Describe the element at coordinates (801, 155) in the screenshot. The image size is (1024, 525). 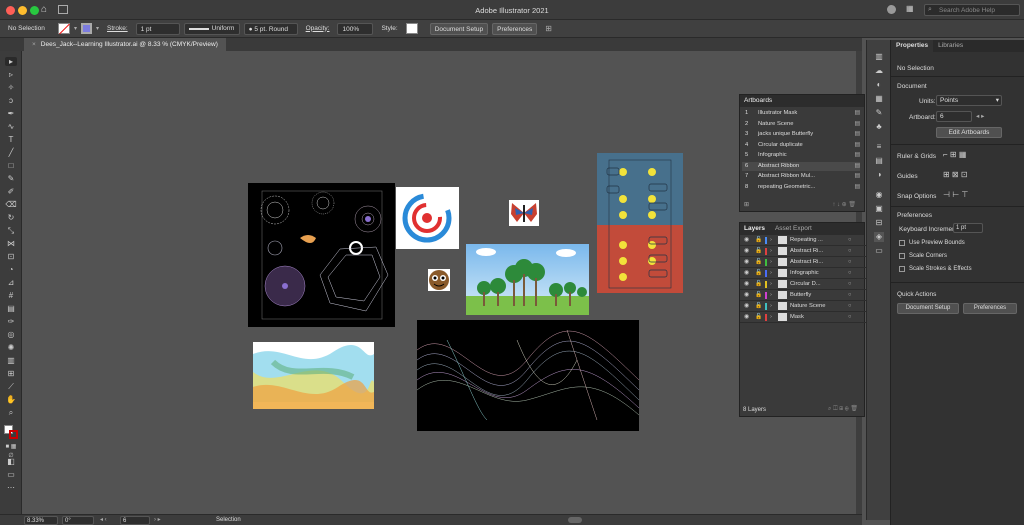
I see `artboard-list-item: 5 Infographic ▤` at that location.